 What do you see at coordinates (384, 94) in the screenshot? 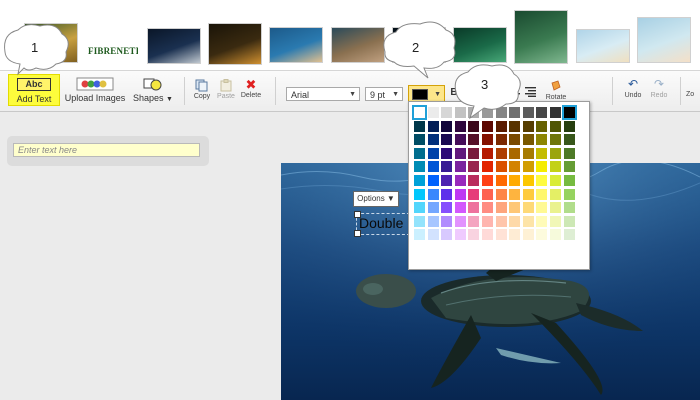
I see `font-size-select: 9 pt ▼` at bounding box center [384, 94].